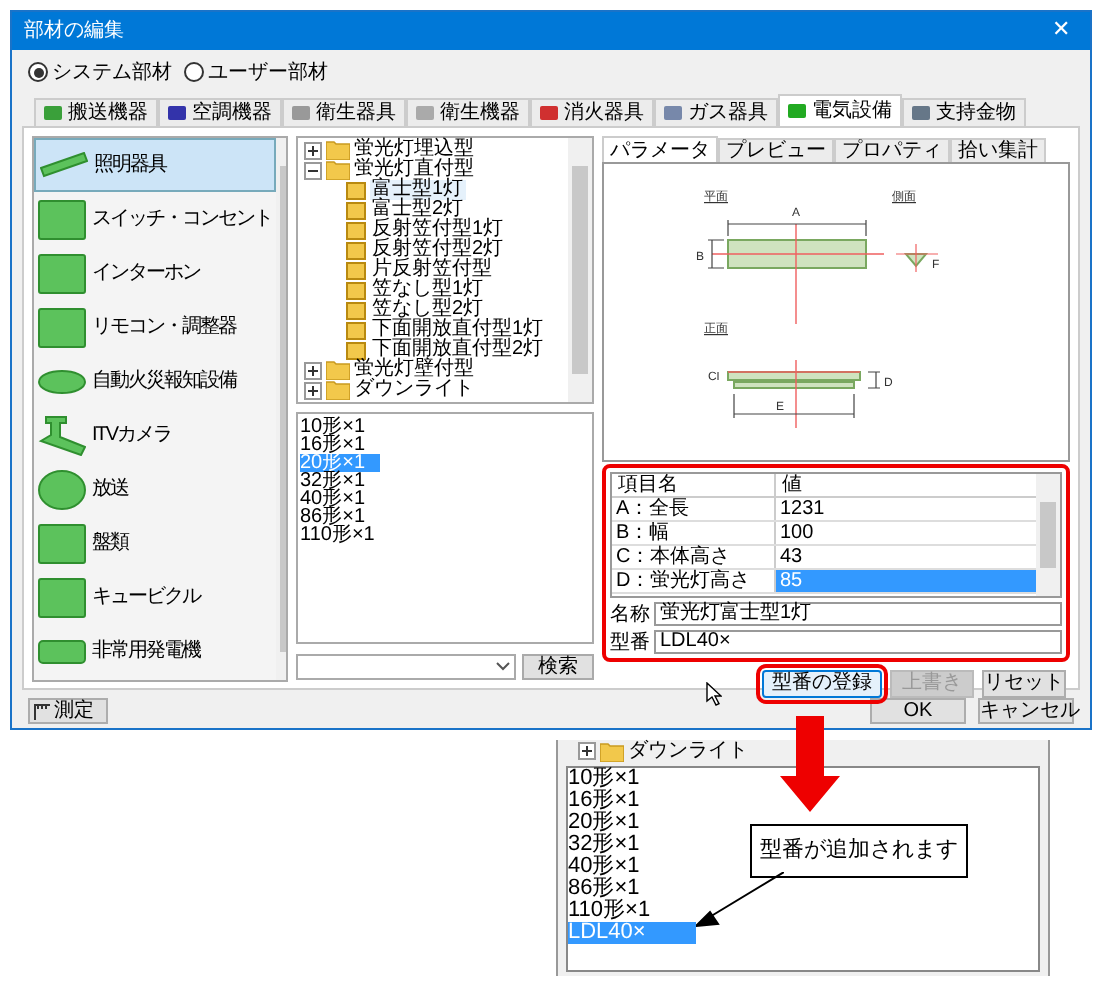  I want to click on category-item: 盤類, so click(155, 543).